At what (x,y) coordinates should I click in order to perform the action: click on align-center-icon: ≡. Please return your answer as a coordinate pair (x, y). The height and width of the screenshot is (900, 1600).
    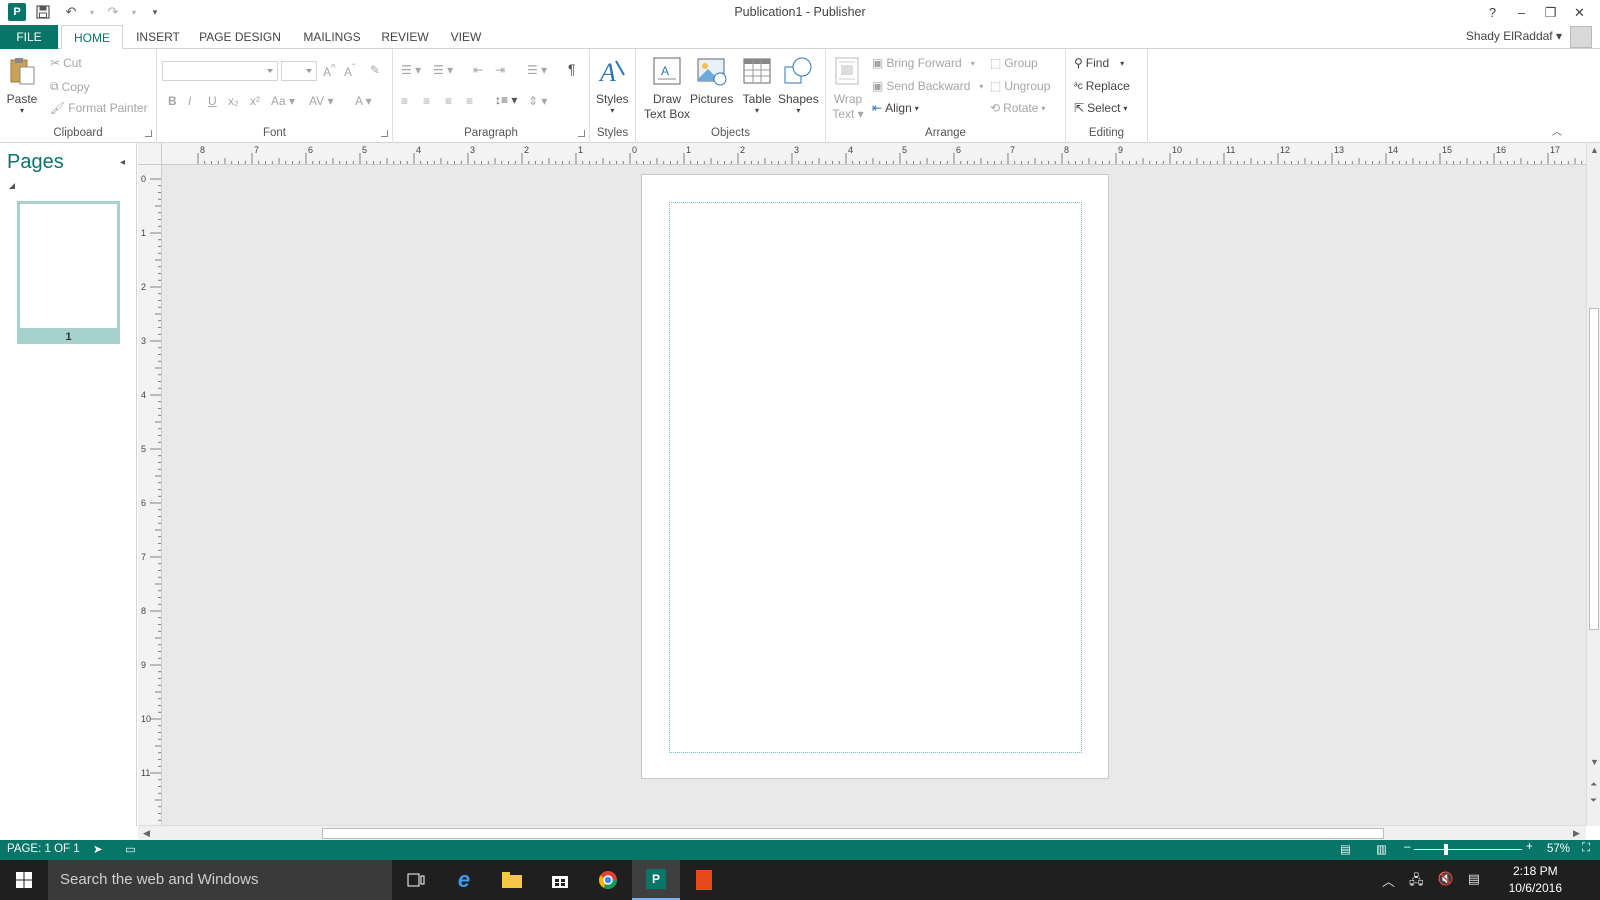
    Looking at the image, I should click on (426, 101).